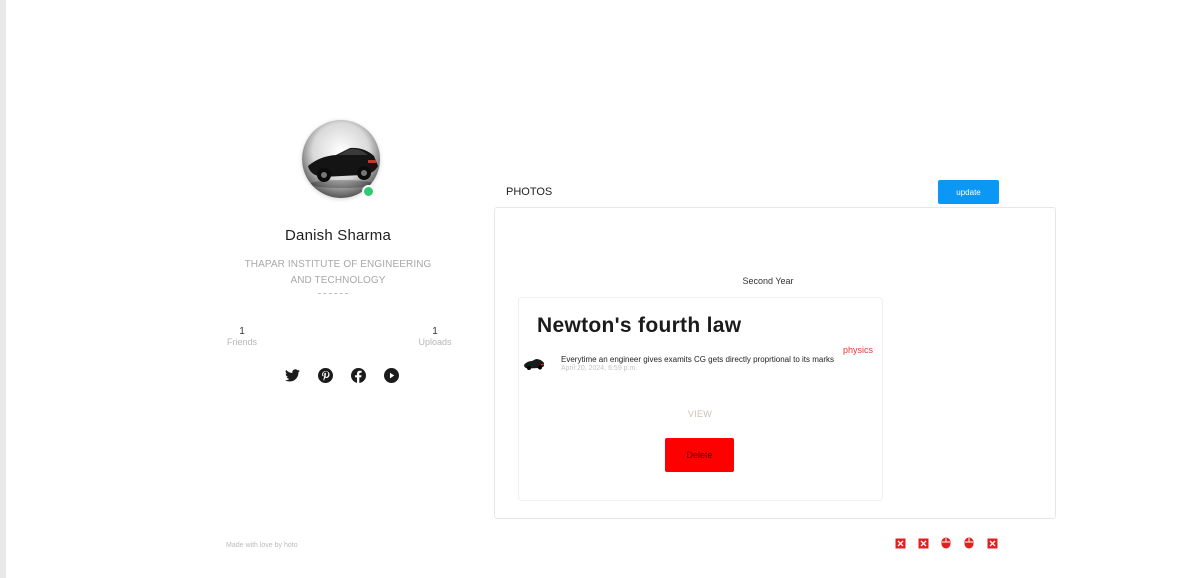 The height and width of the screenshot is (578, 1200). Describe the element at coordinates (341, 375) in the screenshot. I see `social-links` at that location.